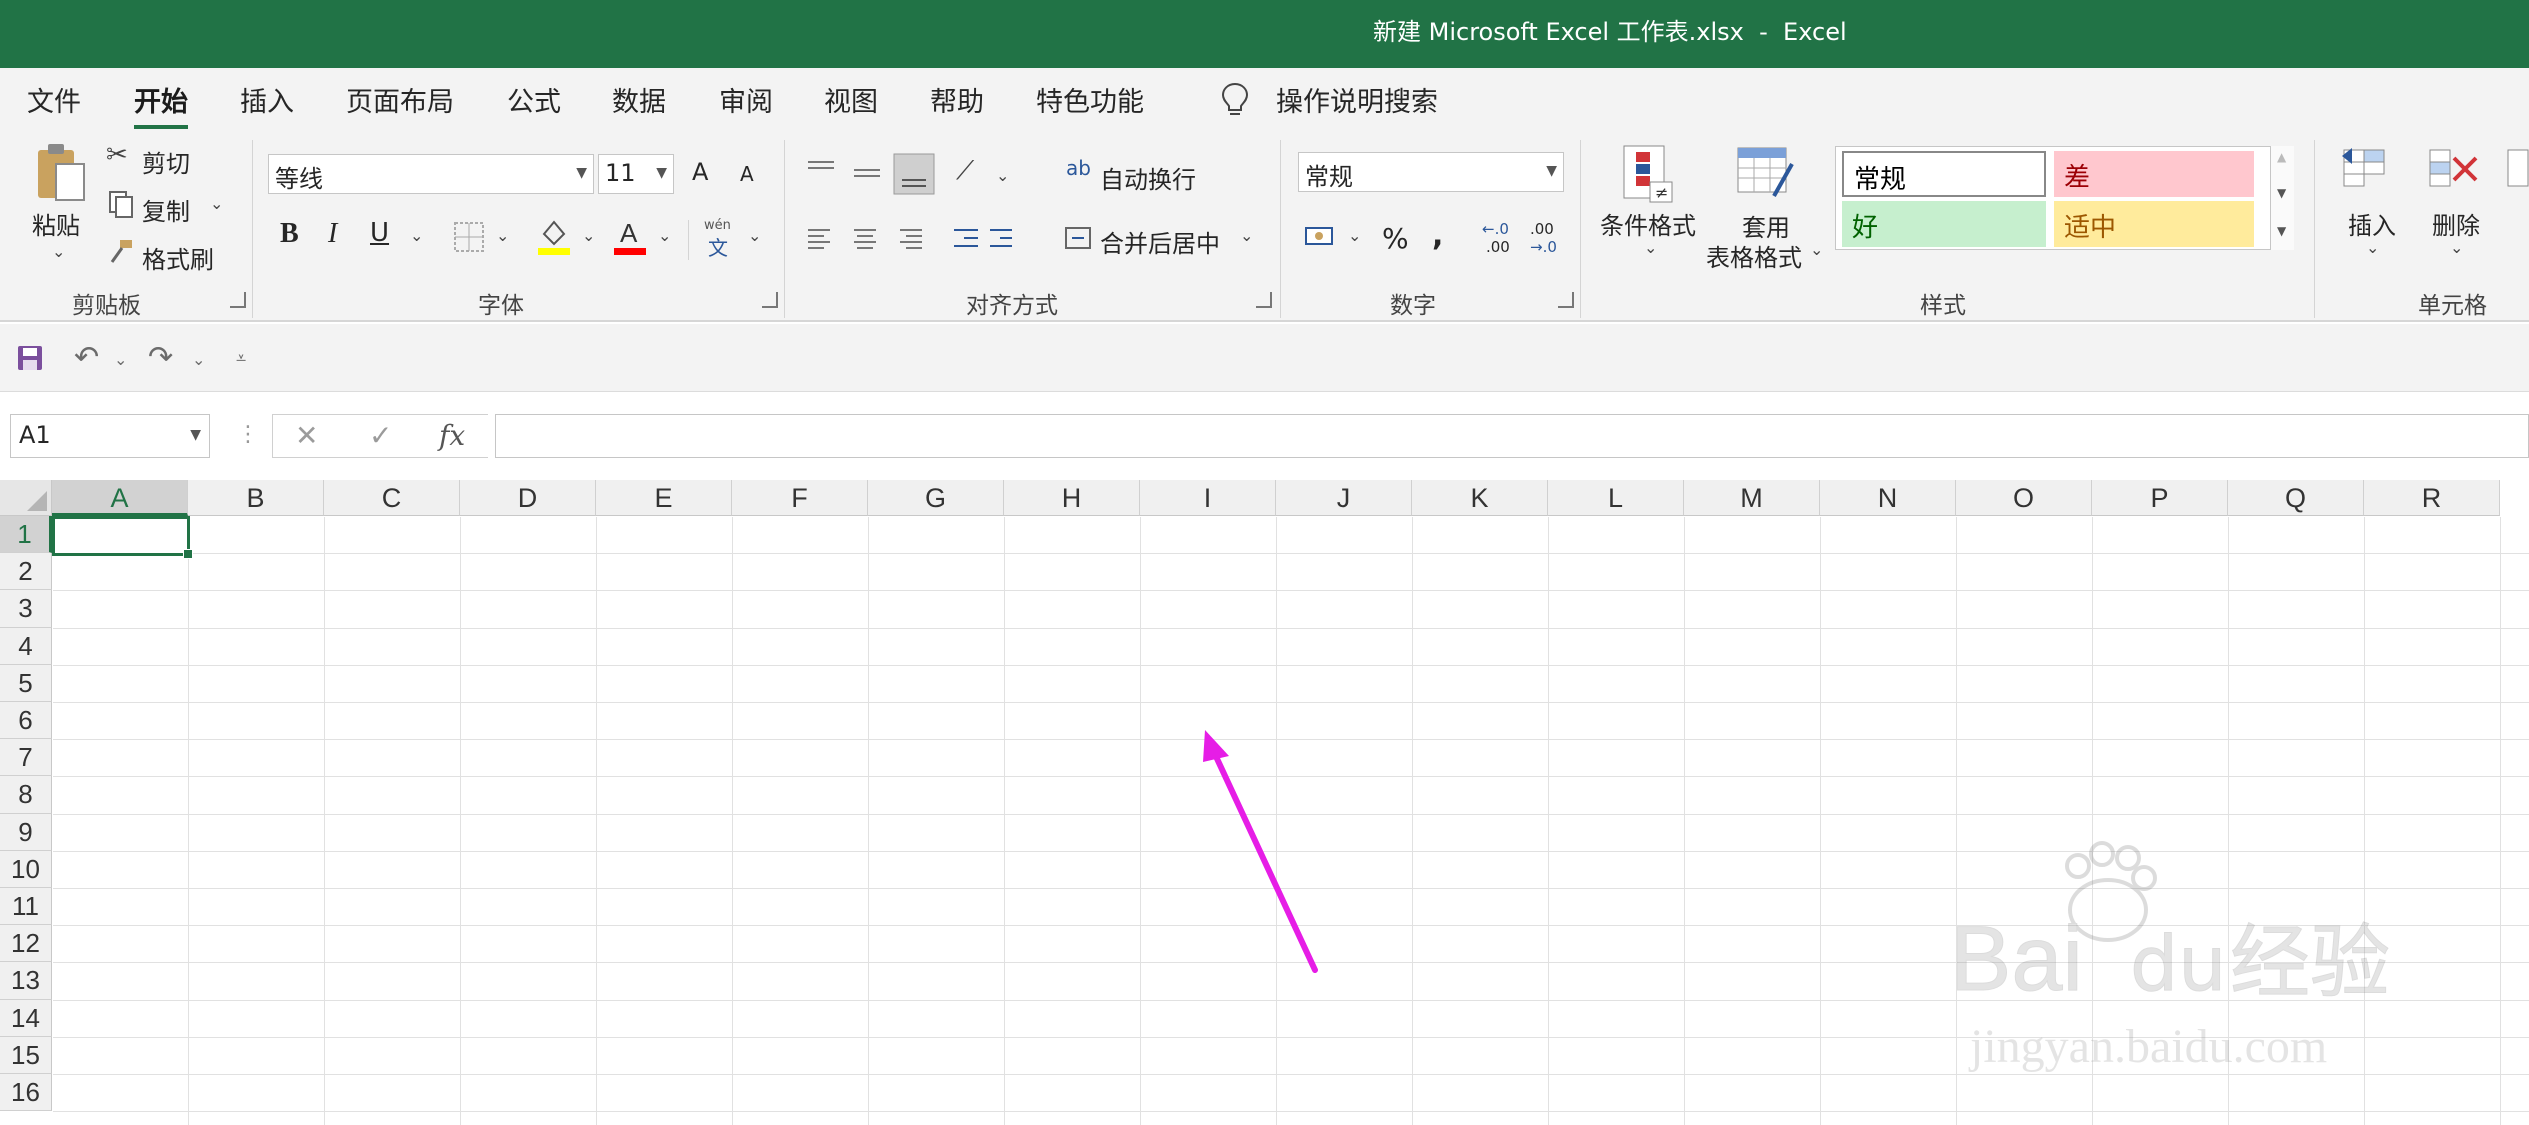 Image resolution: width=2529 pixels, height=1125 pixels. What do you see at coordinates (400, 99) in the screenshot?
I see `tab-page-layout: 页面布局` at bounding box center [400, 99].